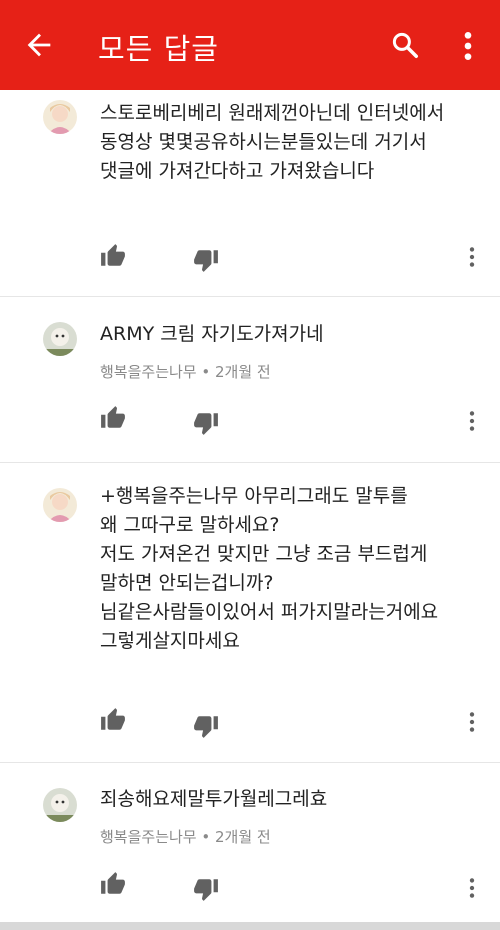 This screenshot has width=500, height=930. What do you see at coordinates (250, 45) in the screenshot?
I see `app-bar: 모든 답글` at bounding box center [250, 45].